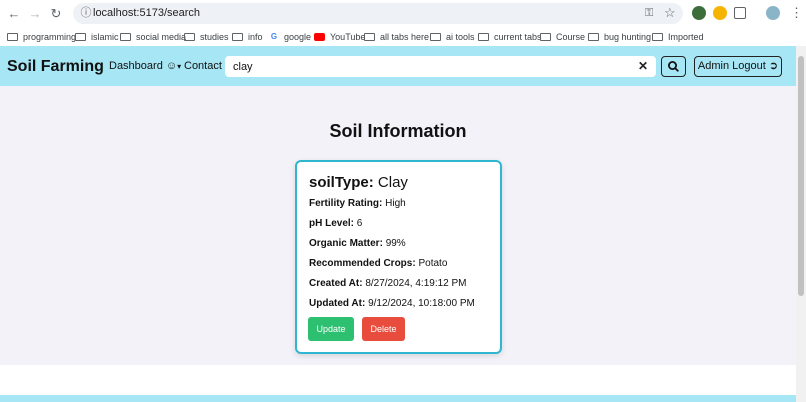 This screenshot has width=806, height=402. What do you see at coordinates (362, 263) in the screenshot?
I see `crops-label: Recommended Crops:` at bounding box center [362, 263].